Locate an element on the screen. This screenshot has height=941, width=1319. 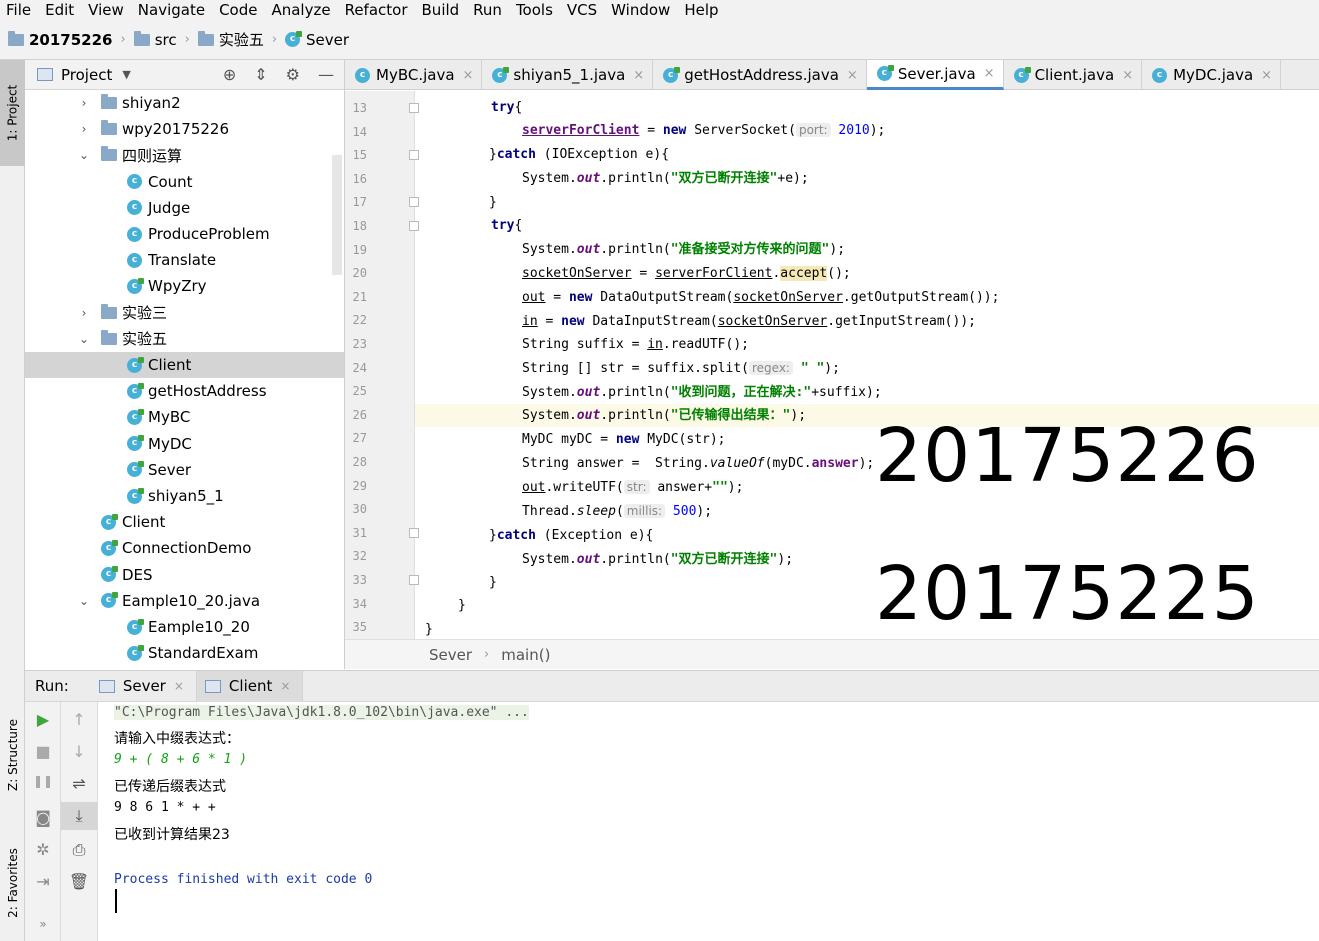
tree-item: c DES is located at coordinates (184, 575).